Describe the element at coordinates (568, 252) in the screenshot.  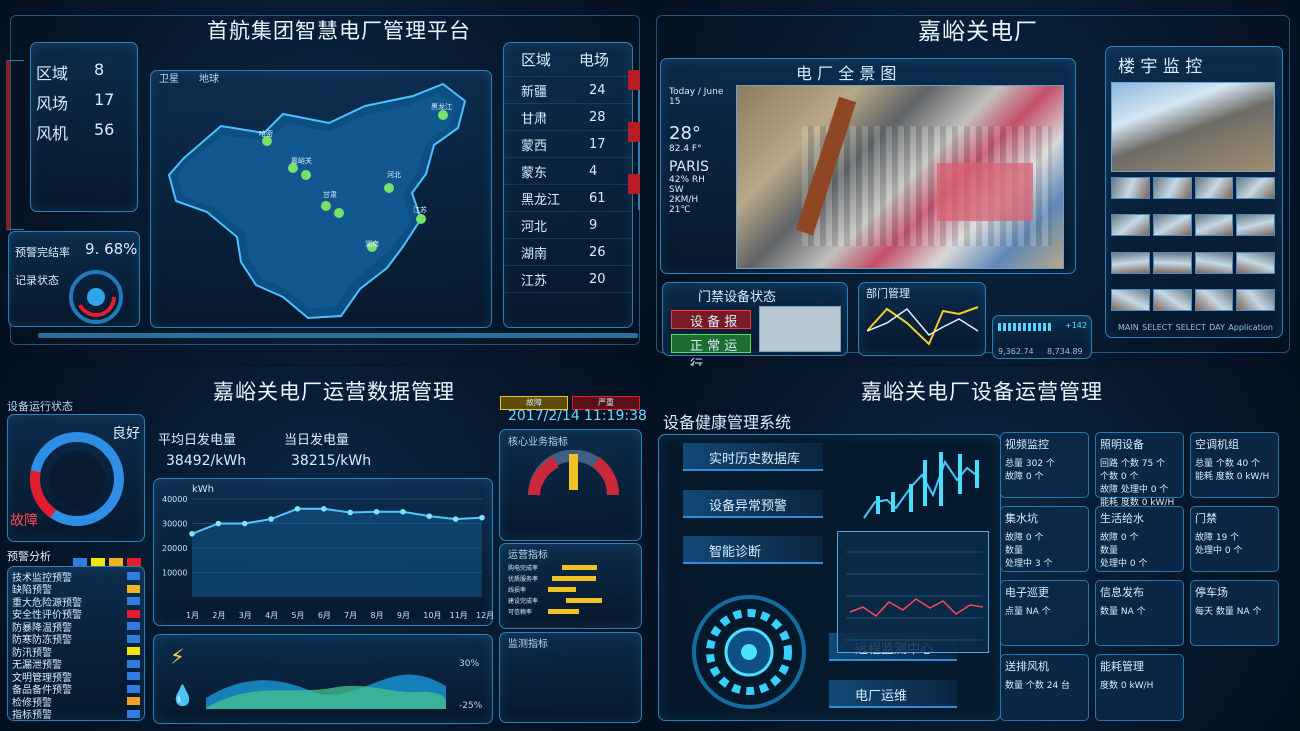
I see `region-table-row: 湖南 26` at that location.